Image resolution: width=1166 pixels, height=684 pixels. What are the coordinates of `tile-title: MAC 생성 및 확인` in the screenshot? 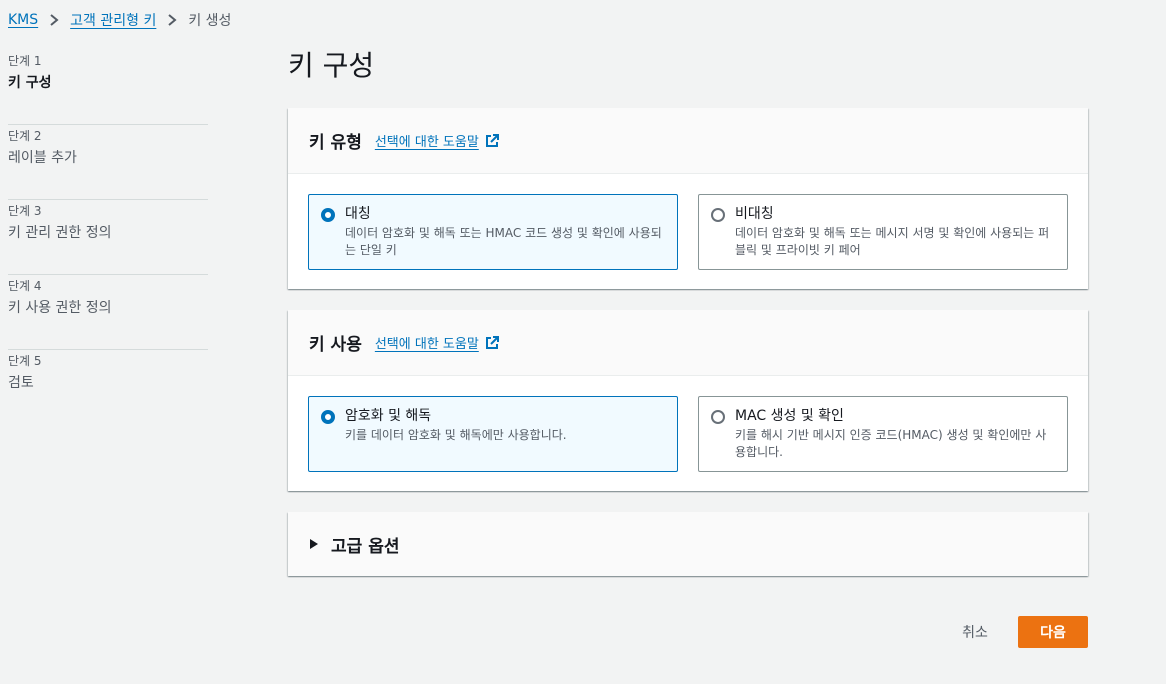 It's located at (789, 416).